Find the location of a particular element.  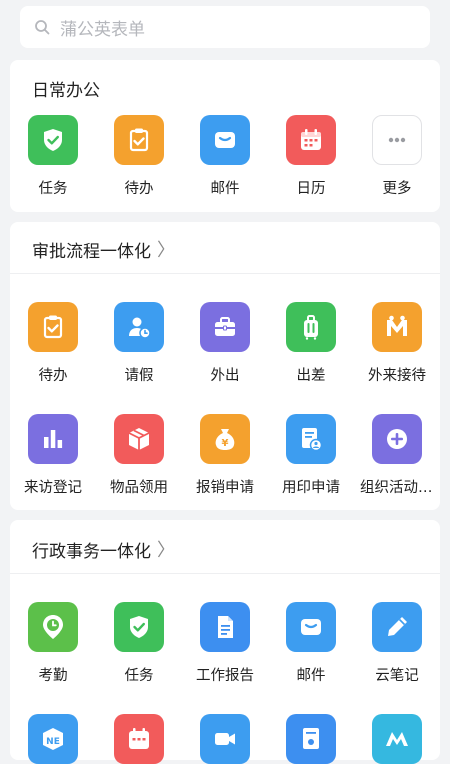

app-label: 报销申请 is located at coordinates (225, 488).